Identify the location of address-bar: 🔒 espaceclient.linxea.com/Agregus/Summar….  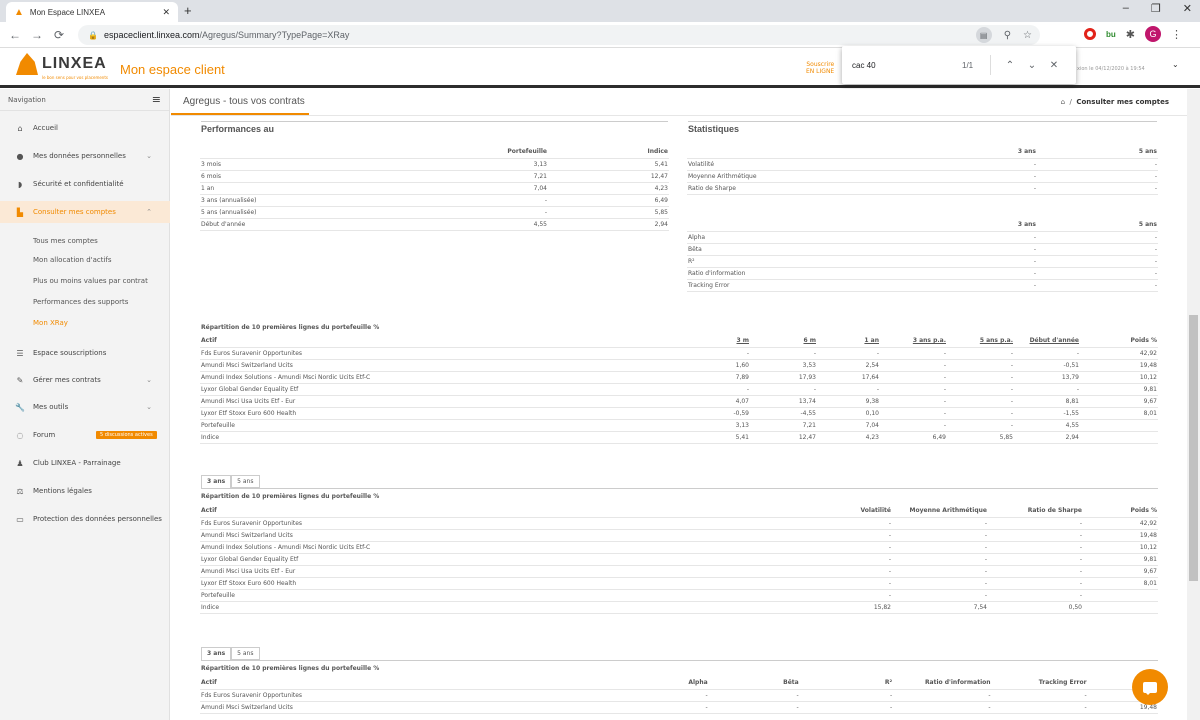
(559, 35).